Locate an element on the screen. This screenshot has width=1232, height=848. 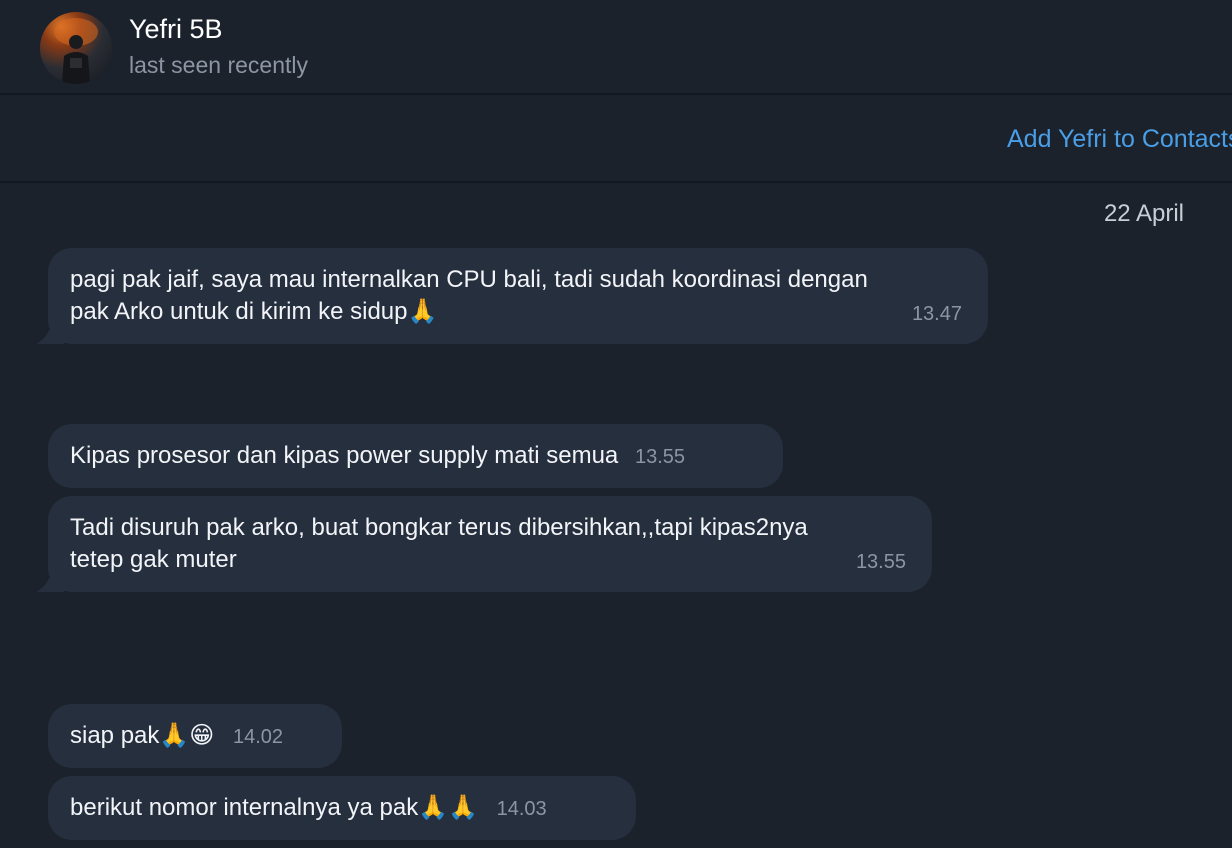
message-bubble: berikut nomor internalnya ya pak🙏🙏 14.03 is located at coordinates (342, 808).